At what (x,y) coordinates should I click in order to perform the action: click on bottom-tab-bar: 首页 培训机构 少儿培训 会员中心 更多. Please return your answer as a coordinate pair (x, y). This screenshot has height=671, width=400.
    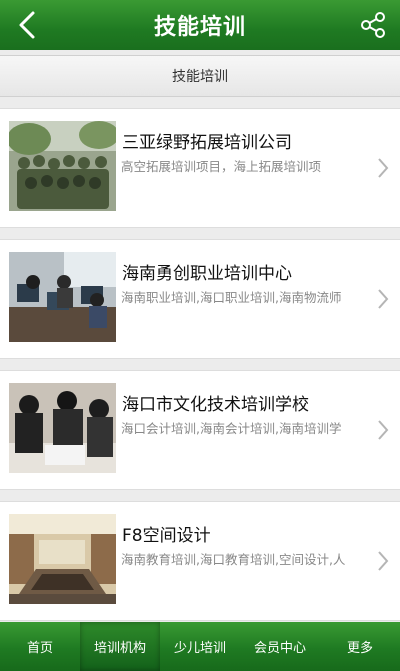
    Looking at the image, I should click on (200, 646).